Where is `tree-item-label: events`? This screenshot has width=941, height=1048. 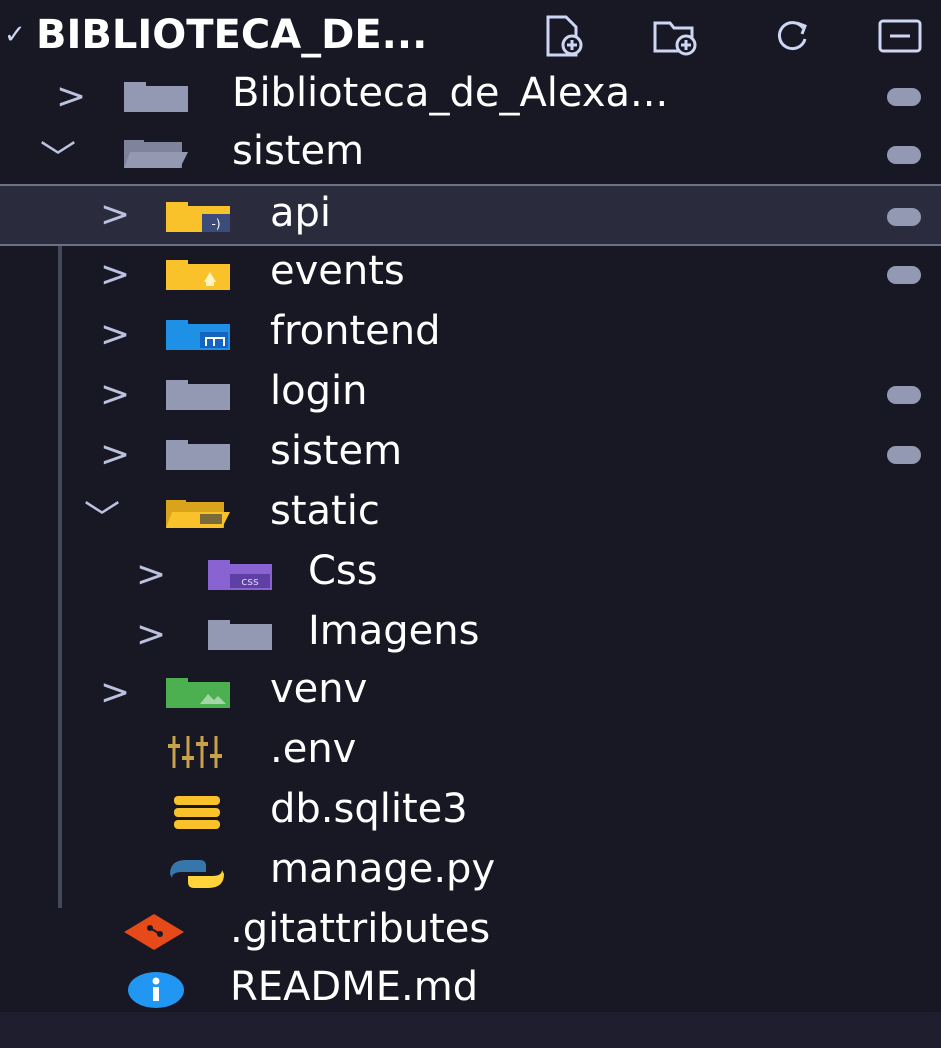
tree-item-label: events is located at coordinates (337, 271).